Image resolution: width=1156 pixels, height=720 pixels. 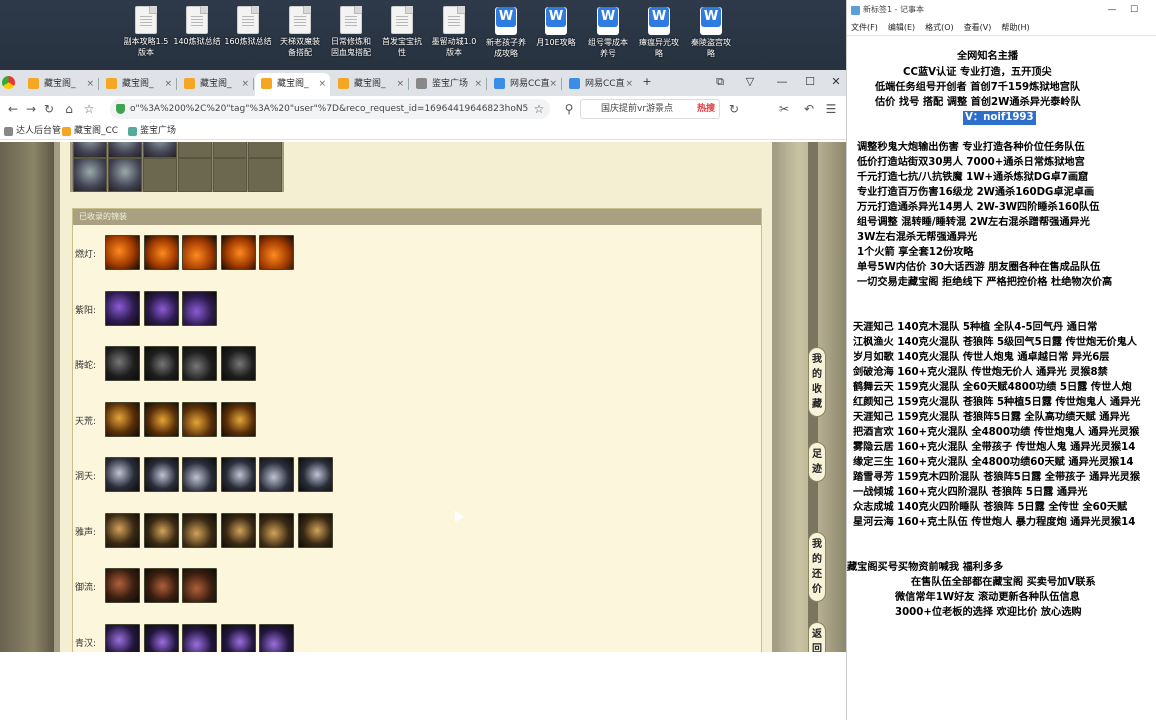 I want to click on maximize-button: ☐, so click(x=1134, y=10).